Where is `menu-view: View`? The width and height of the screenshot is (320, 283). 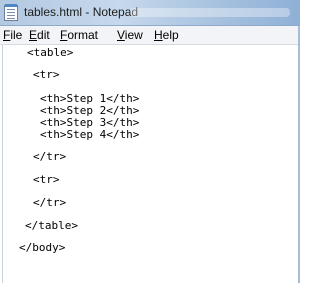 menu-view: View is located at coordinates (130, 35).